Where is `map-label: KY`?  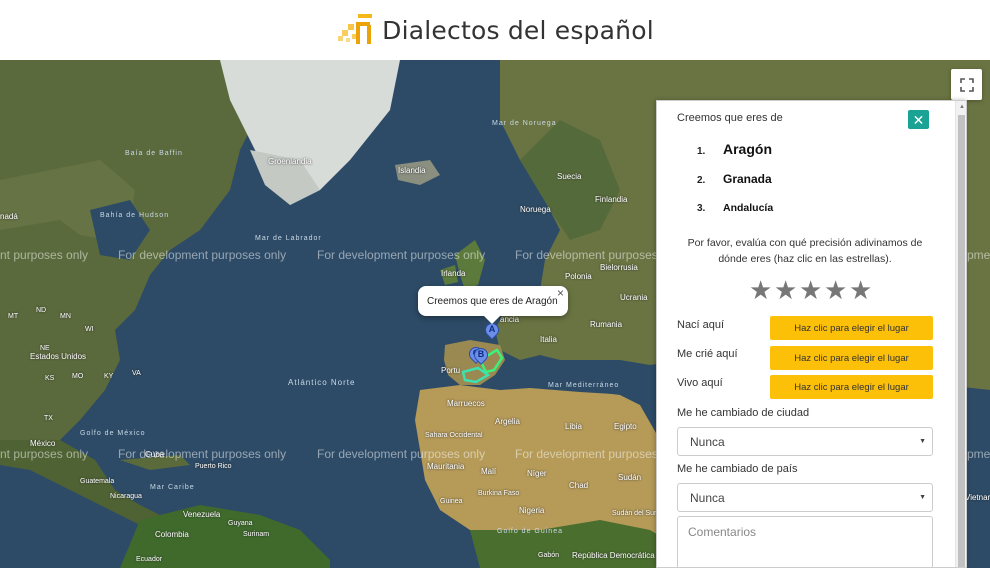
map-label: KY is located at coordinates (109, 376).